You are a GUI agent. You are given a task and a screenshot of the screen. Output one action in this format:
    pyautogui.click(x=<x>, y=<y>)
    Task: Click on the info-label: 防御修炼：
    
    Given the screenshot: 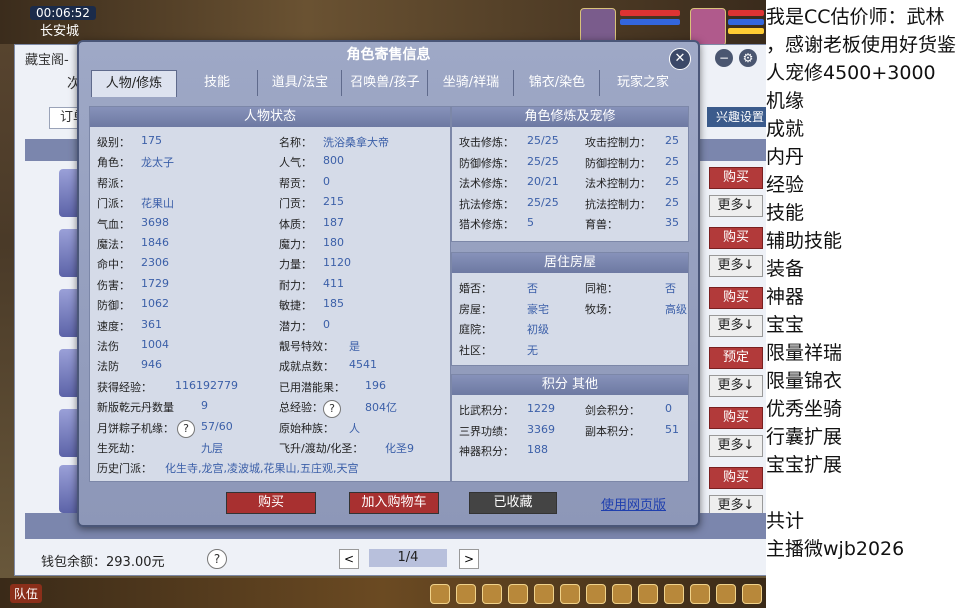 What is the action you would take?
    pyautogui.click(x=486, y=163)
    